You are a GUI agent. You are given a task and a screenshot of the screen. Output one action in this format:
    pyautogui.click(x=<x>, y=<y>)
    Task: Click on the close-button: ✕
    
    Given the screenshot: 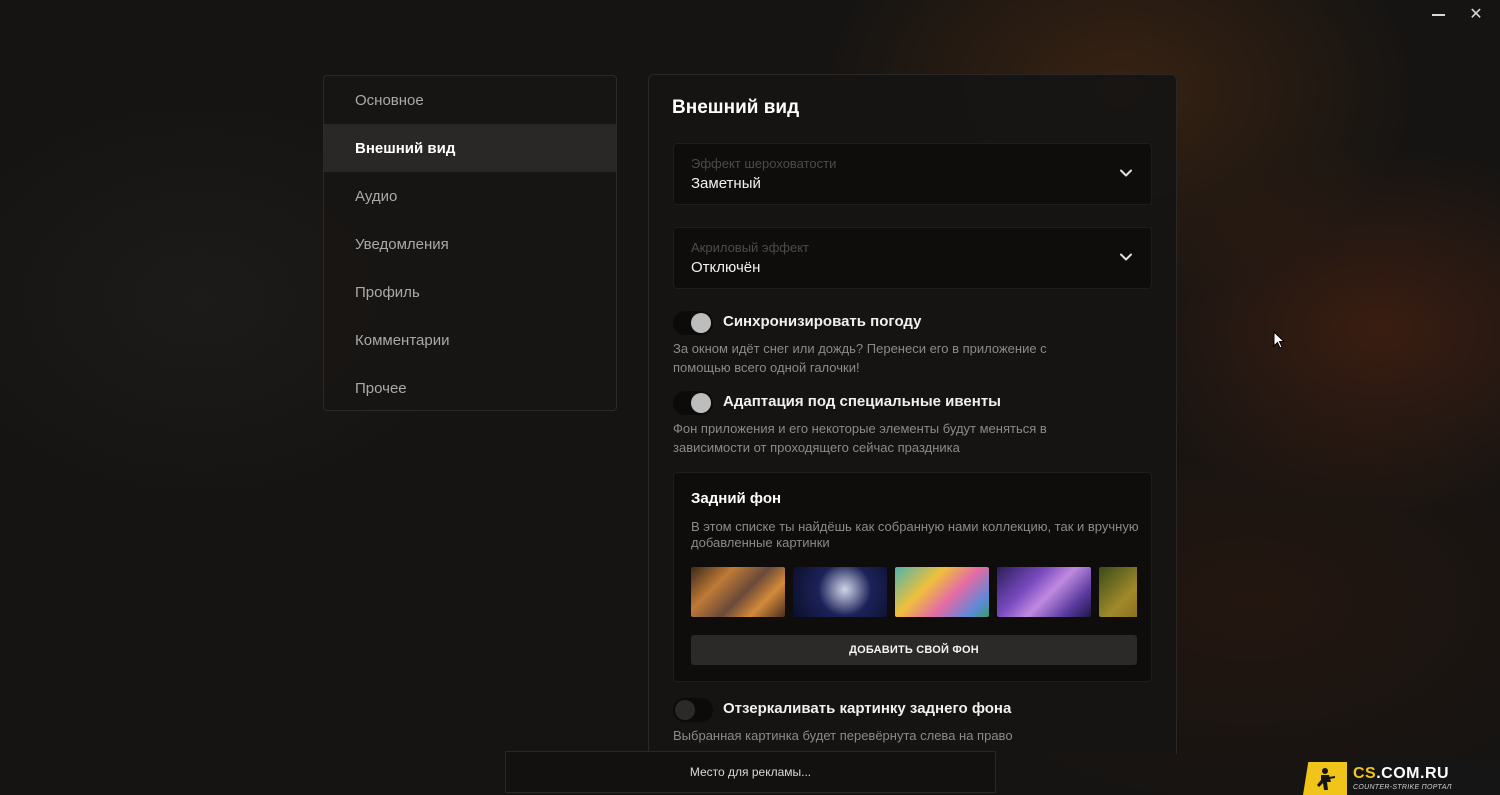 What is the action you would take?
    pyautogui.click(x=1476, y=14)
    